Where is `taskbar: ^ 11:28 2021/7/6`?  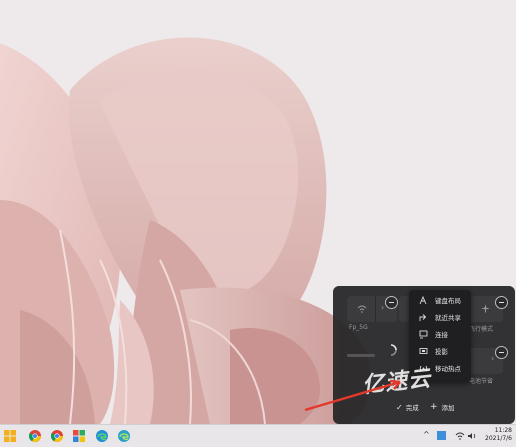 taskbar: ^ 11:28 2021/7/6 is located at coordinates (258, 435).